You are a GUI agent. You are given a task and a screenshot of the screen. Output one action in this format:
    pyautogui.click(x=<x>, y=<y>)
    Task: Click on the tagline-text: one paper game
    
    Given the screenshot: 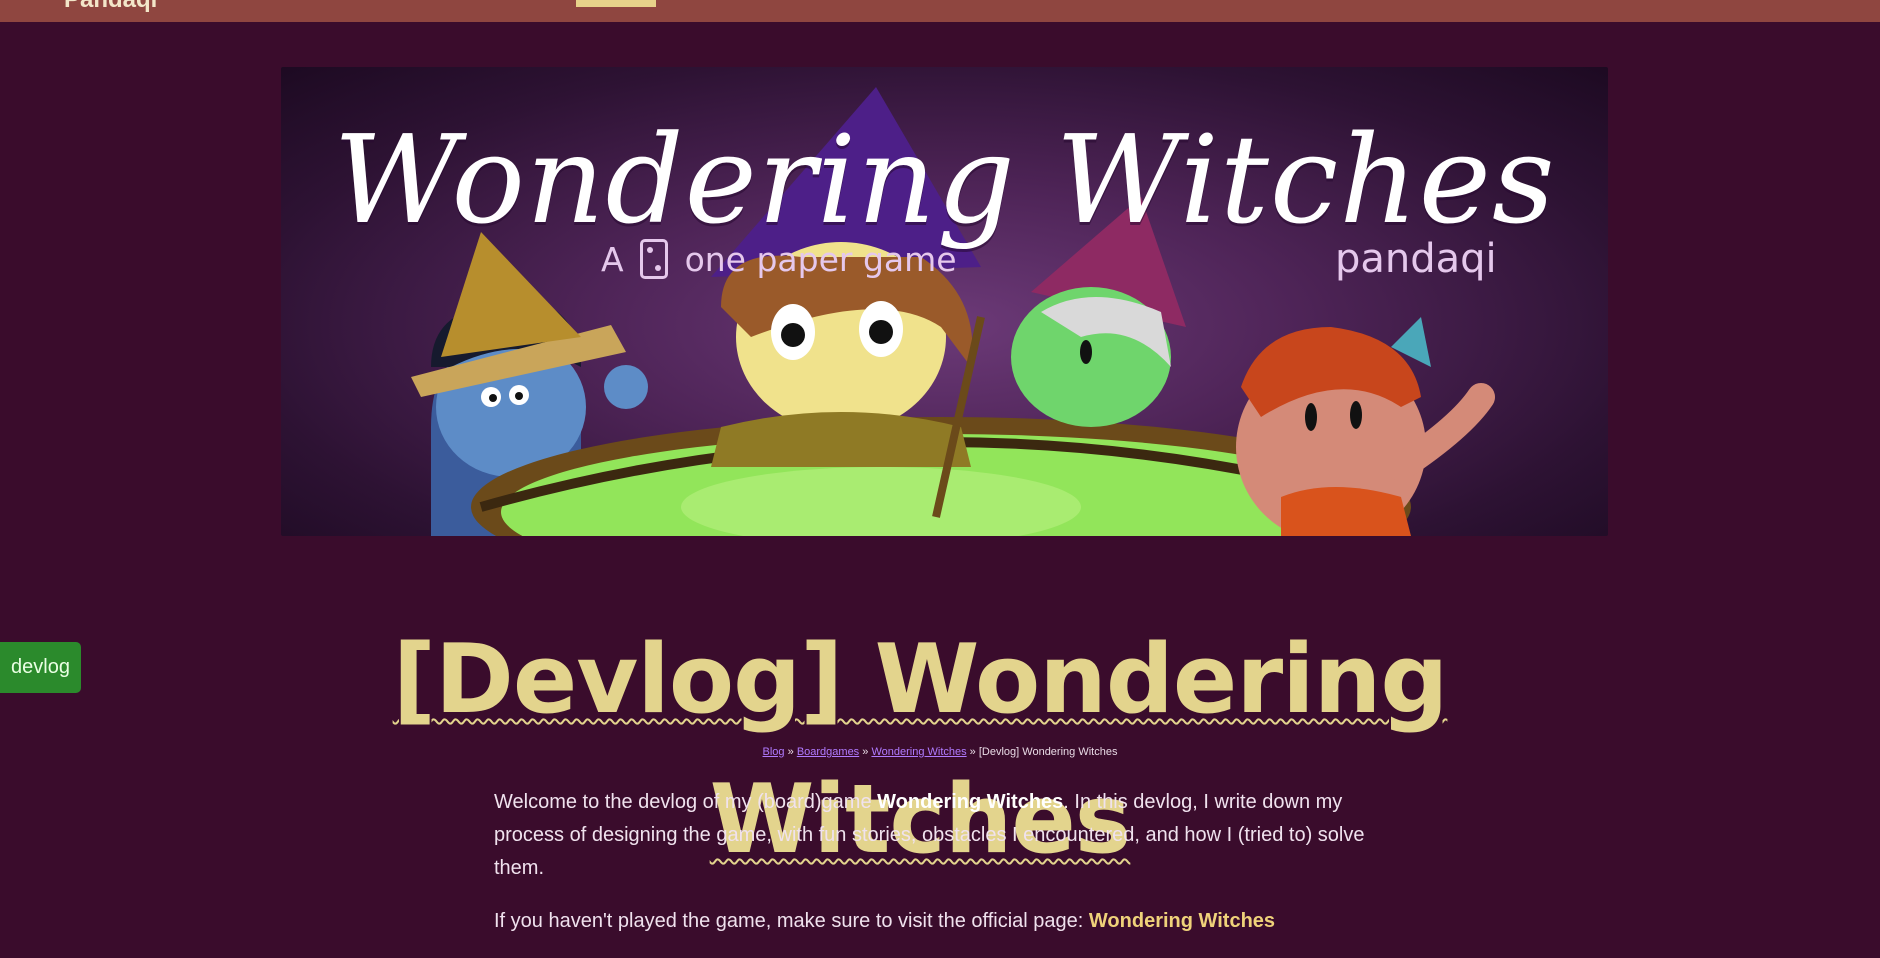 What is the action you would take?
    pyautogui.click(x=820, y=259)
    